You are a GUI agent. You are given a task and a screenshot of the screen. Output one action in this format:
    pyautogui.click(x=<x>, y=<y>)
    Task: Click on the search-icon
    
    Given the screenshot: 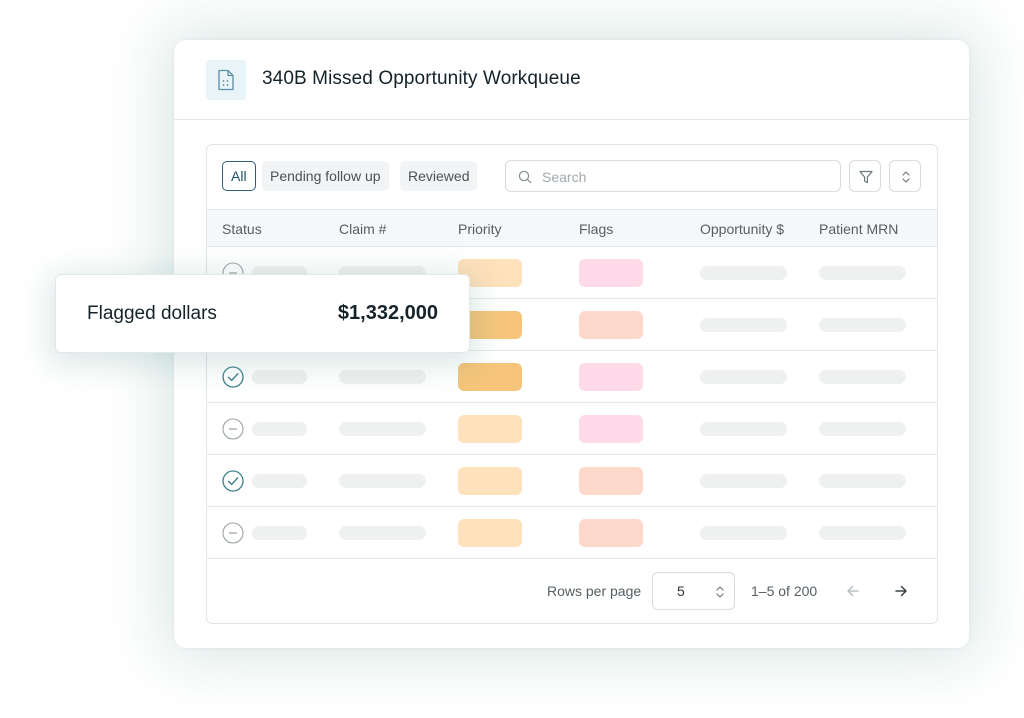 What is the action you would take?
    pyautogui.click(x=525, y=177)
    